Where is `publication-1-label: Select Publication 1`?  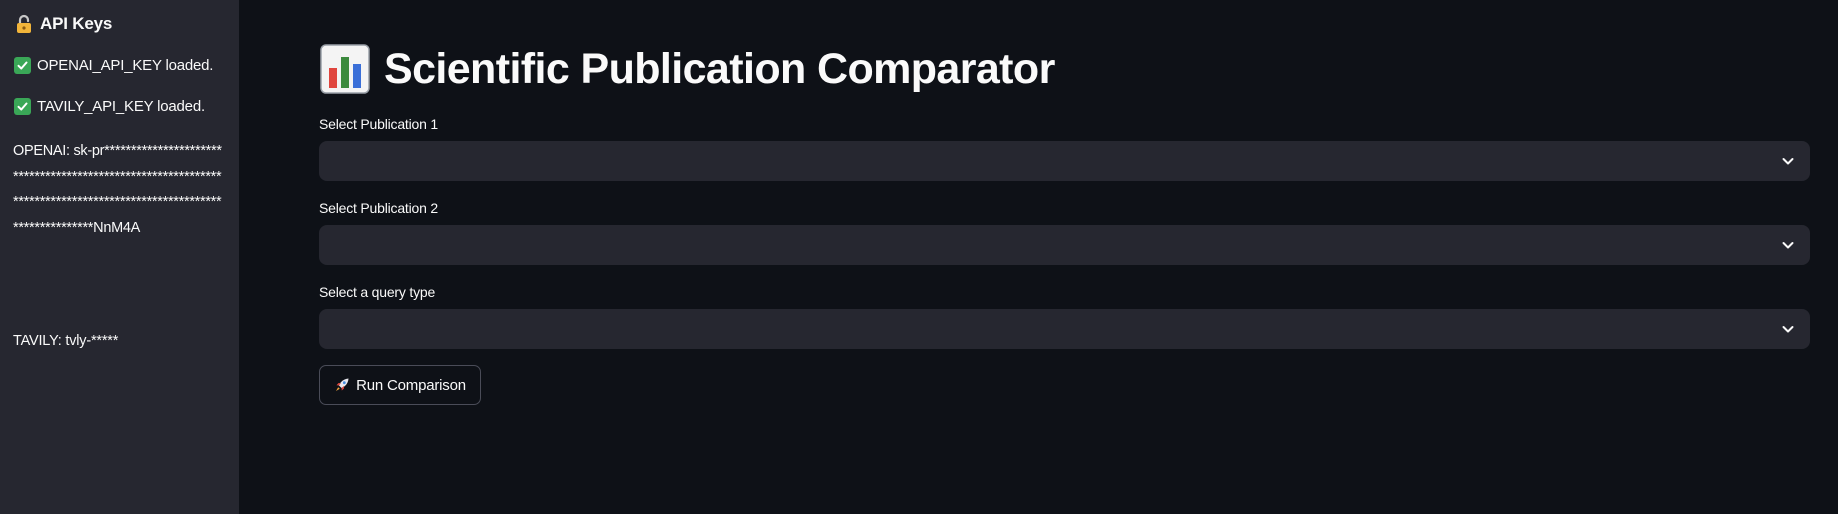 publication-1-label: Select Publication 1 is located at coordinates (378, 124).